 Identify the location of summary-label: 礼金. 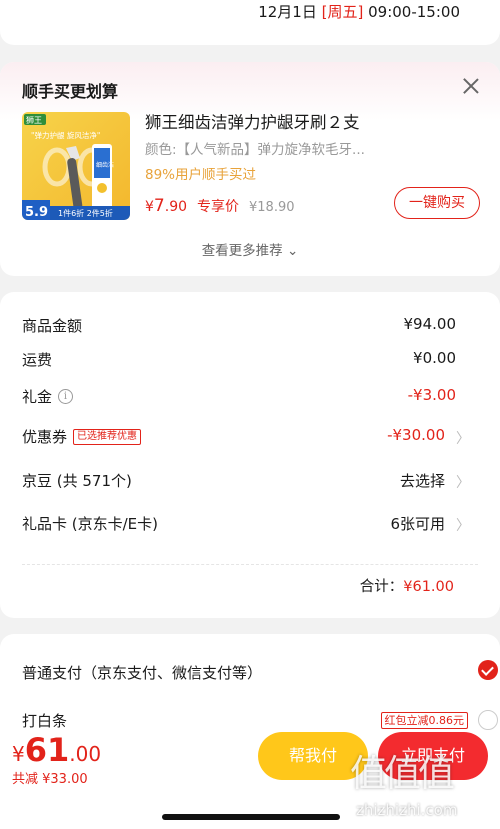
(37, 397).